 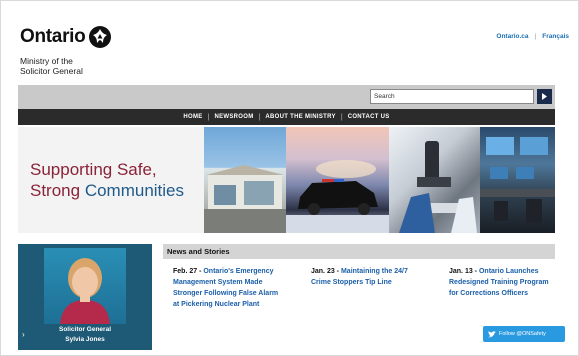 I want to click on twitter-follow-button: Follow @ONSafety, so click(x=524, y=334).